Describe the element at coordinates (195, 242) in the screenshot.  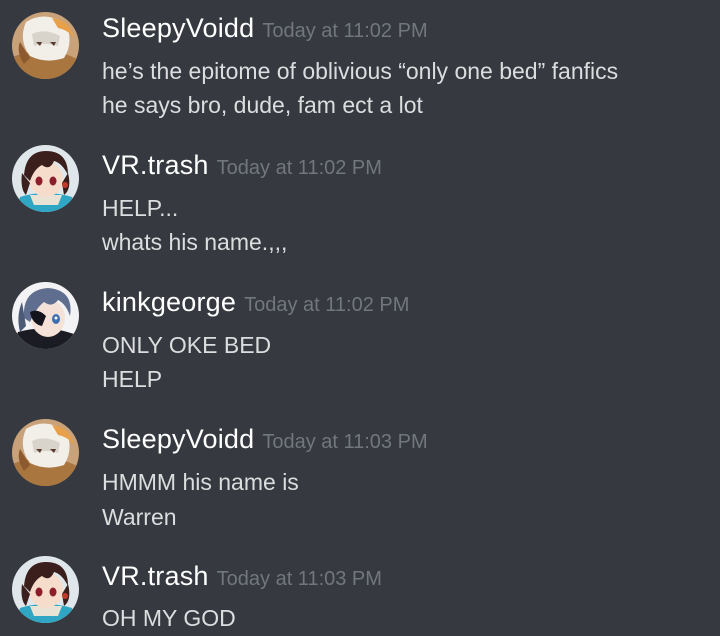
I see `message-text: whats his name.,,,` at that location.